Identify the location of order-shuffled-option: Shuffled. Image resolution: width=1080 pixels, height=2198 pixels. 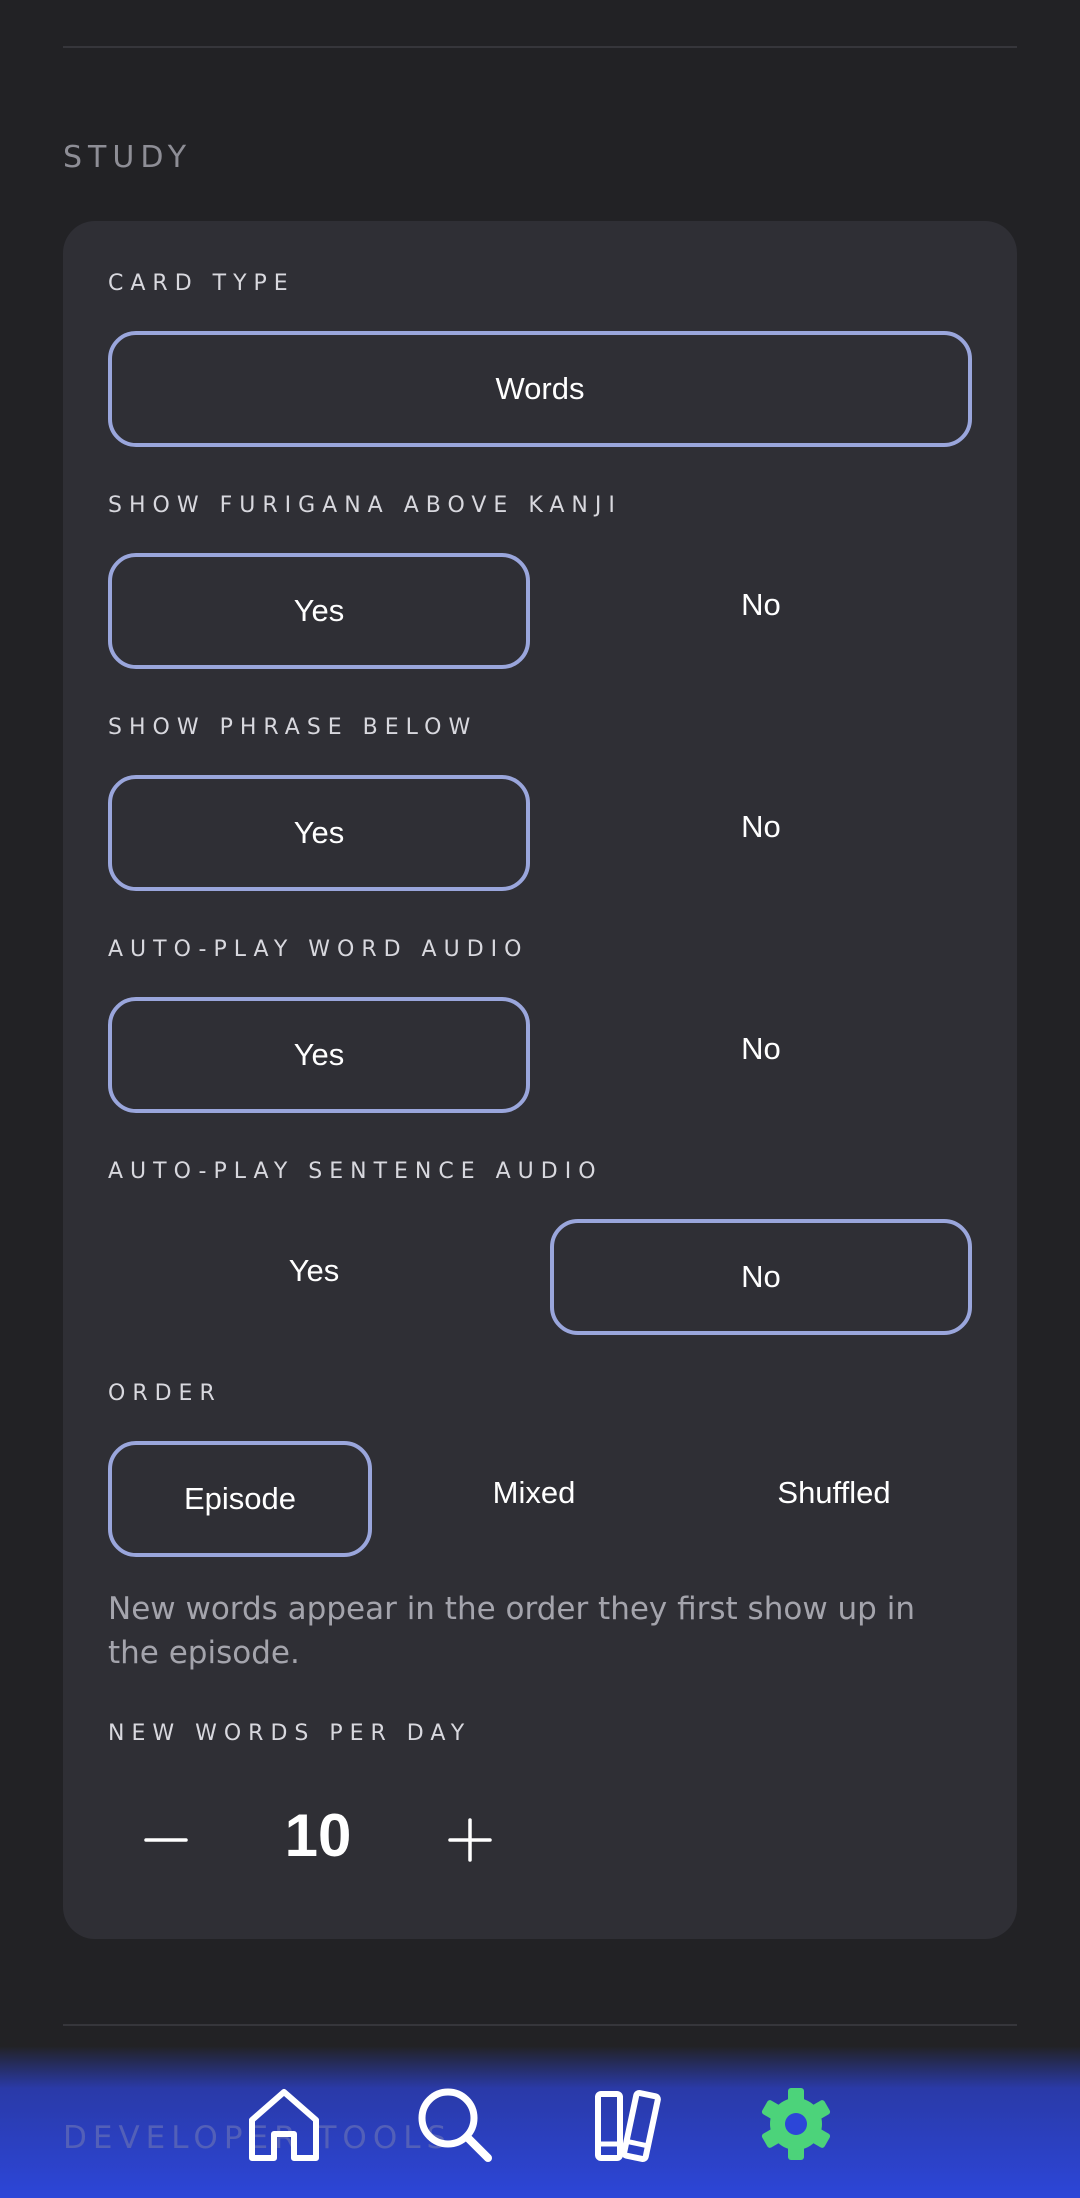
(834, 1493).